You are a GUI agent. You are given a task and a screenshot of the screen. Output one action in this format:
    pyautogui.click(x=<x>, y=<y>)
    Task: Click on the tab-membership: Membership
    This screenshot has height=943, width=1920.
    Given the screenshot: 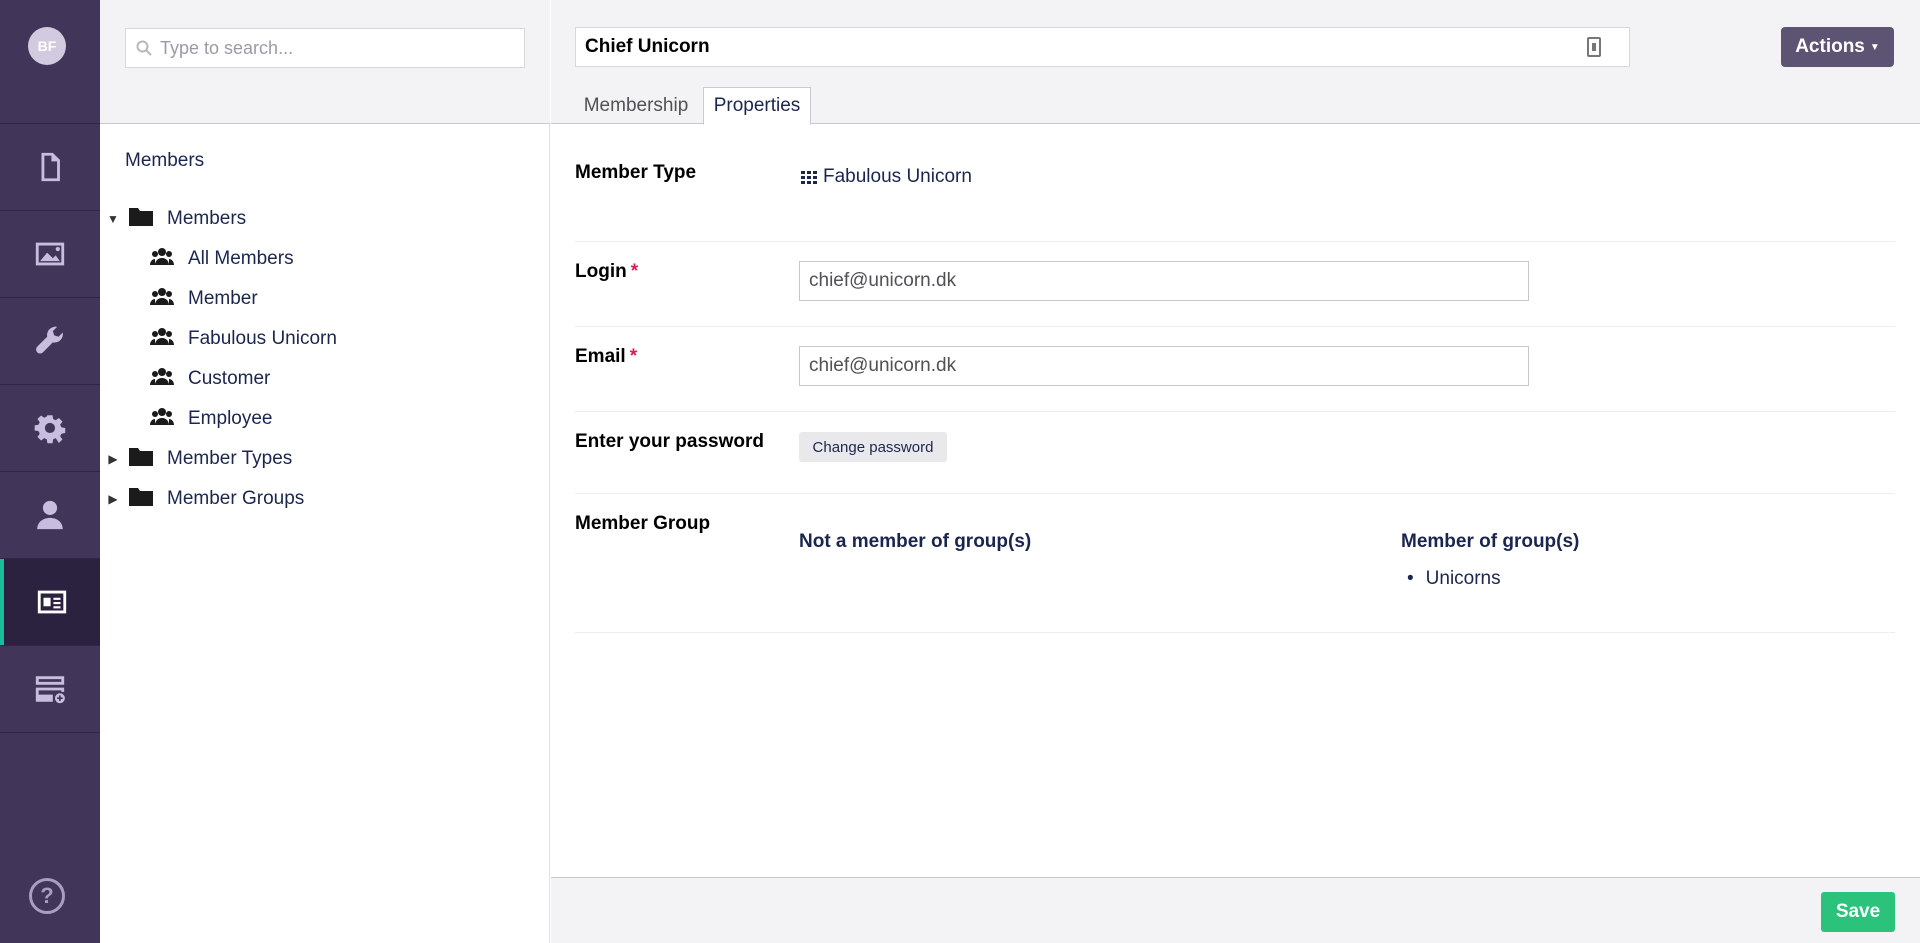 What is the action you would take?
    pyautogui.click(x=636, y=106)
    